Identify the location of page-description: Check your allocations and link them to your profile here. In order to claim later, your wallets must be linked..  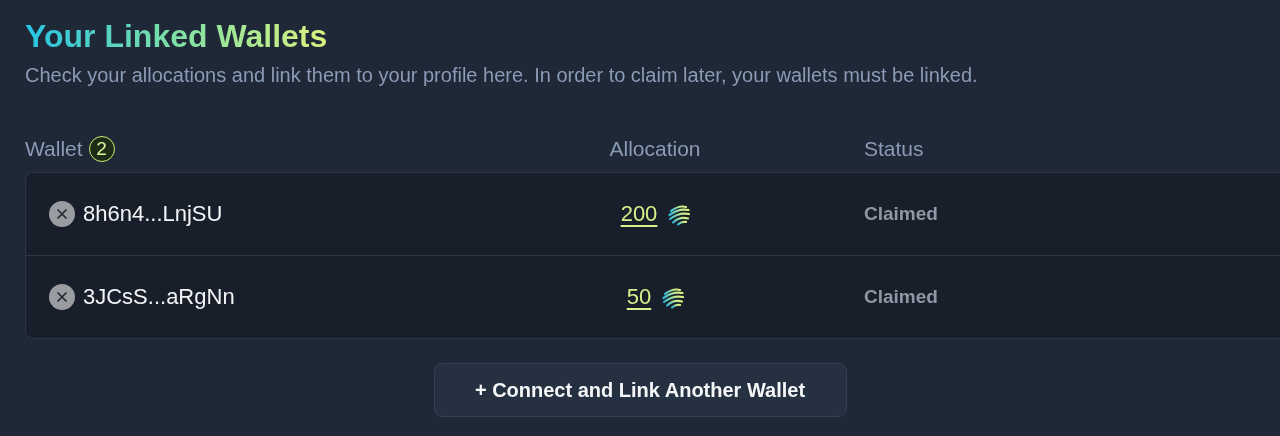
(502, 75).